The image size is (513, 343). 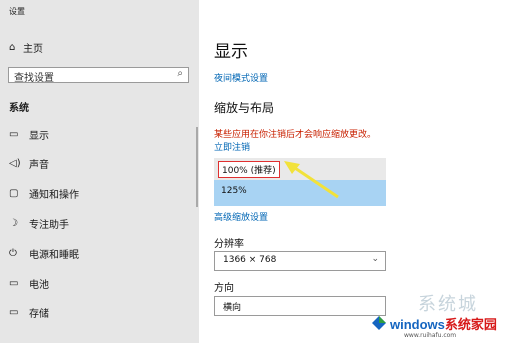 What do you see at coordinates (250, 260) in the screenshot?
I see `resolution-value: 1366 × 768` at bounding box center [250, 260].